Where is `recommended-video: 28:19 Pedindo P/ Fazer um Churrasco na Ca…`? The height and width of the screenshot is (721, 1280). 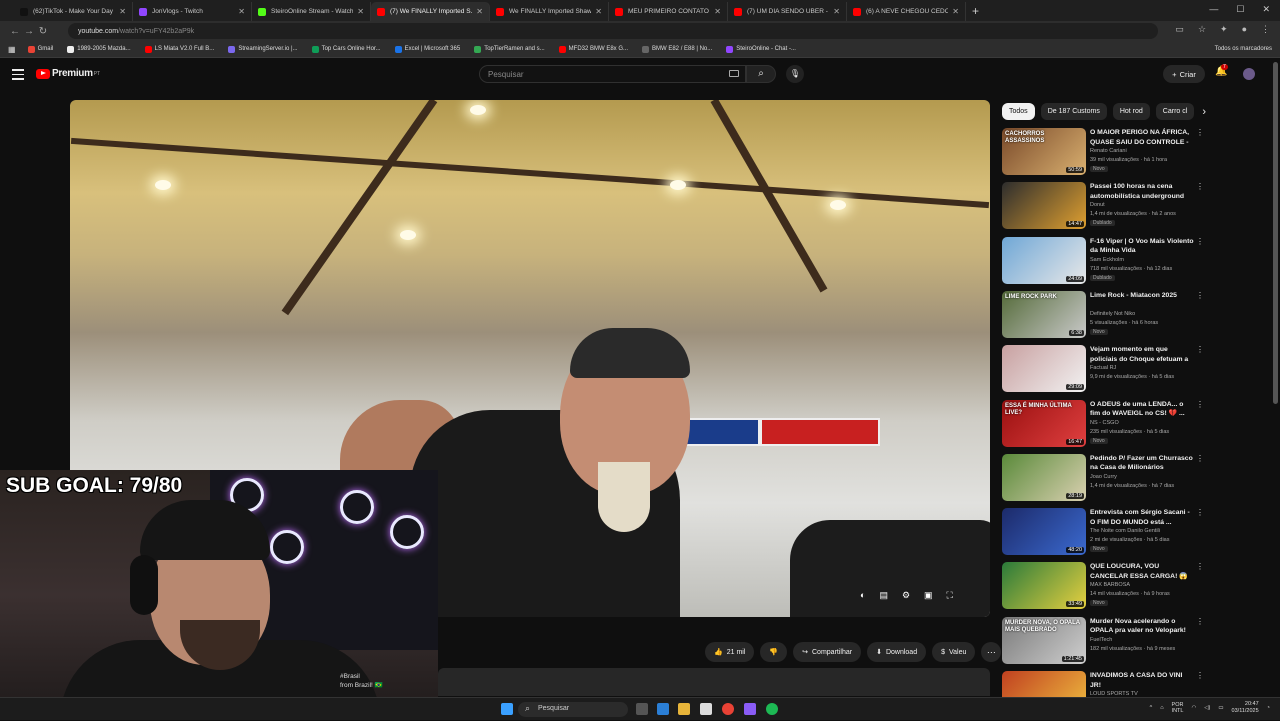 recommended-video: 28:19 Pedindo P/ Fazer um Churrasco na Ca… is located at coordinates (1103, 478).